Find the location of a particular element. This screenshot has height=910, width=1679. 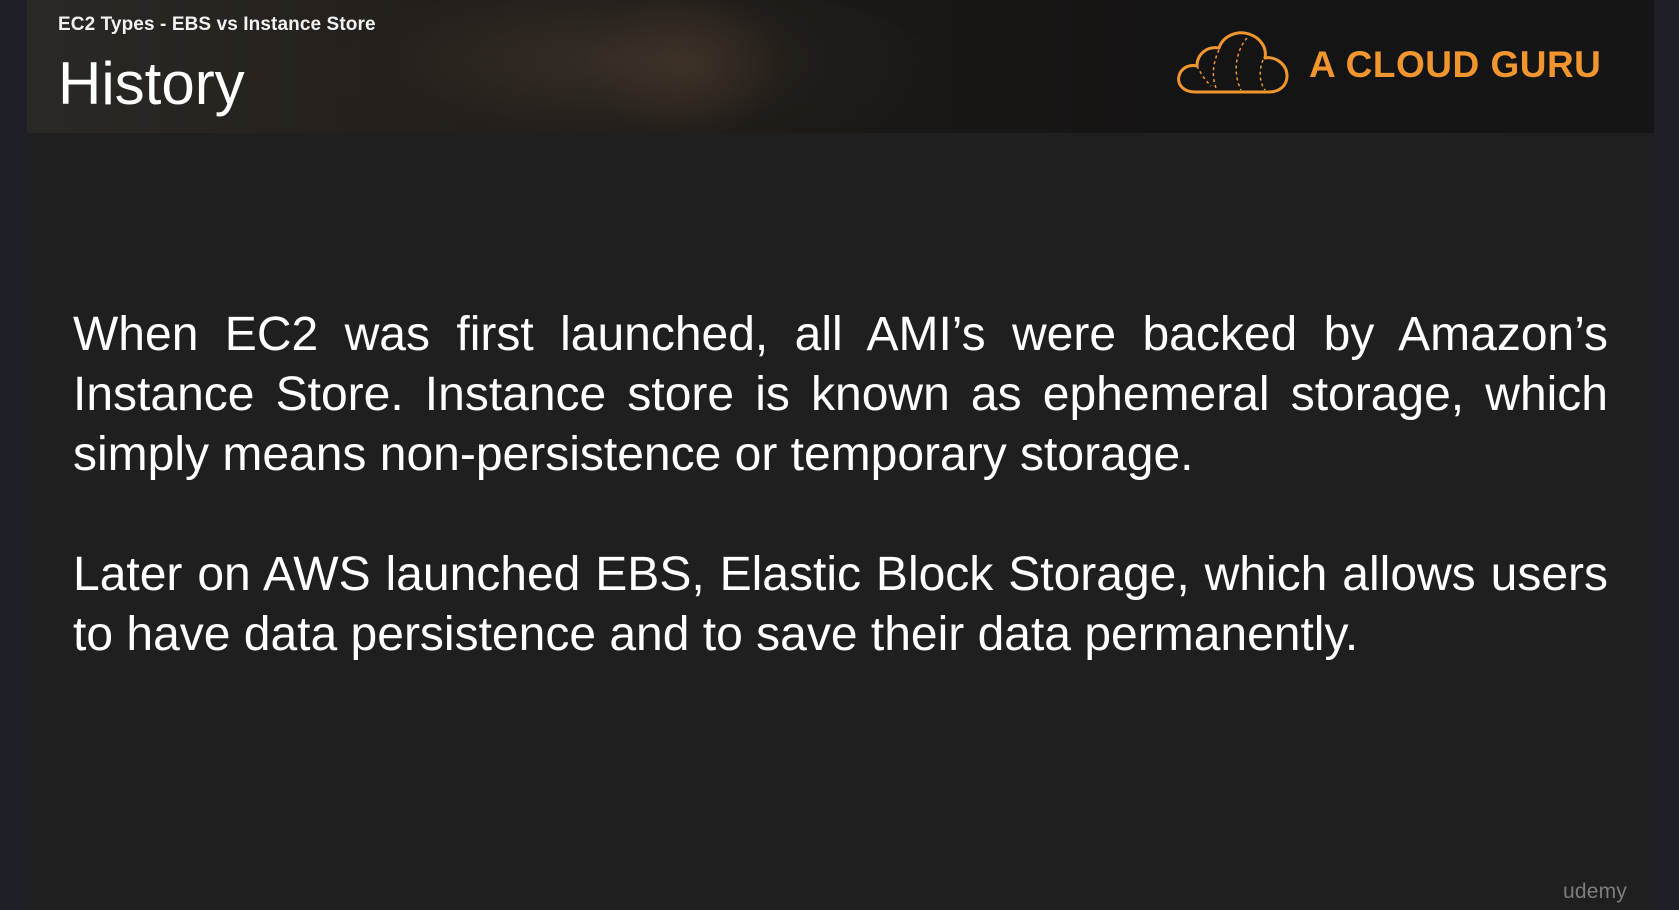

slide-title: History is located at coordinates (151, 83).